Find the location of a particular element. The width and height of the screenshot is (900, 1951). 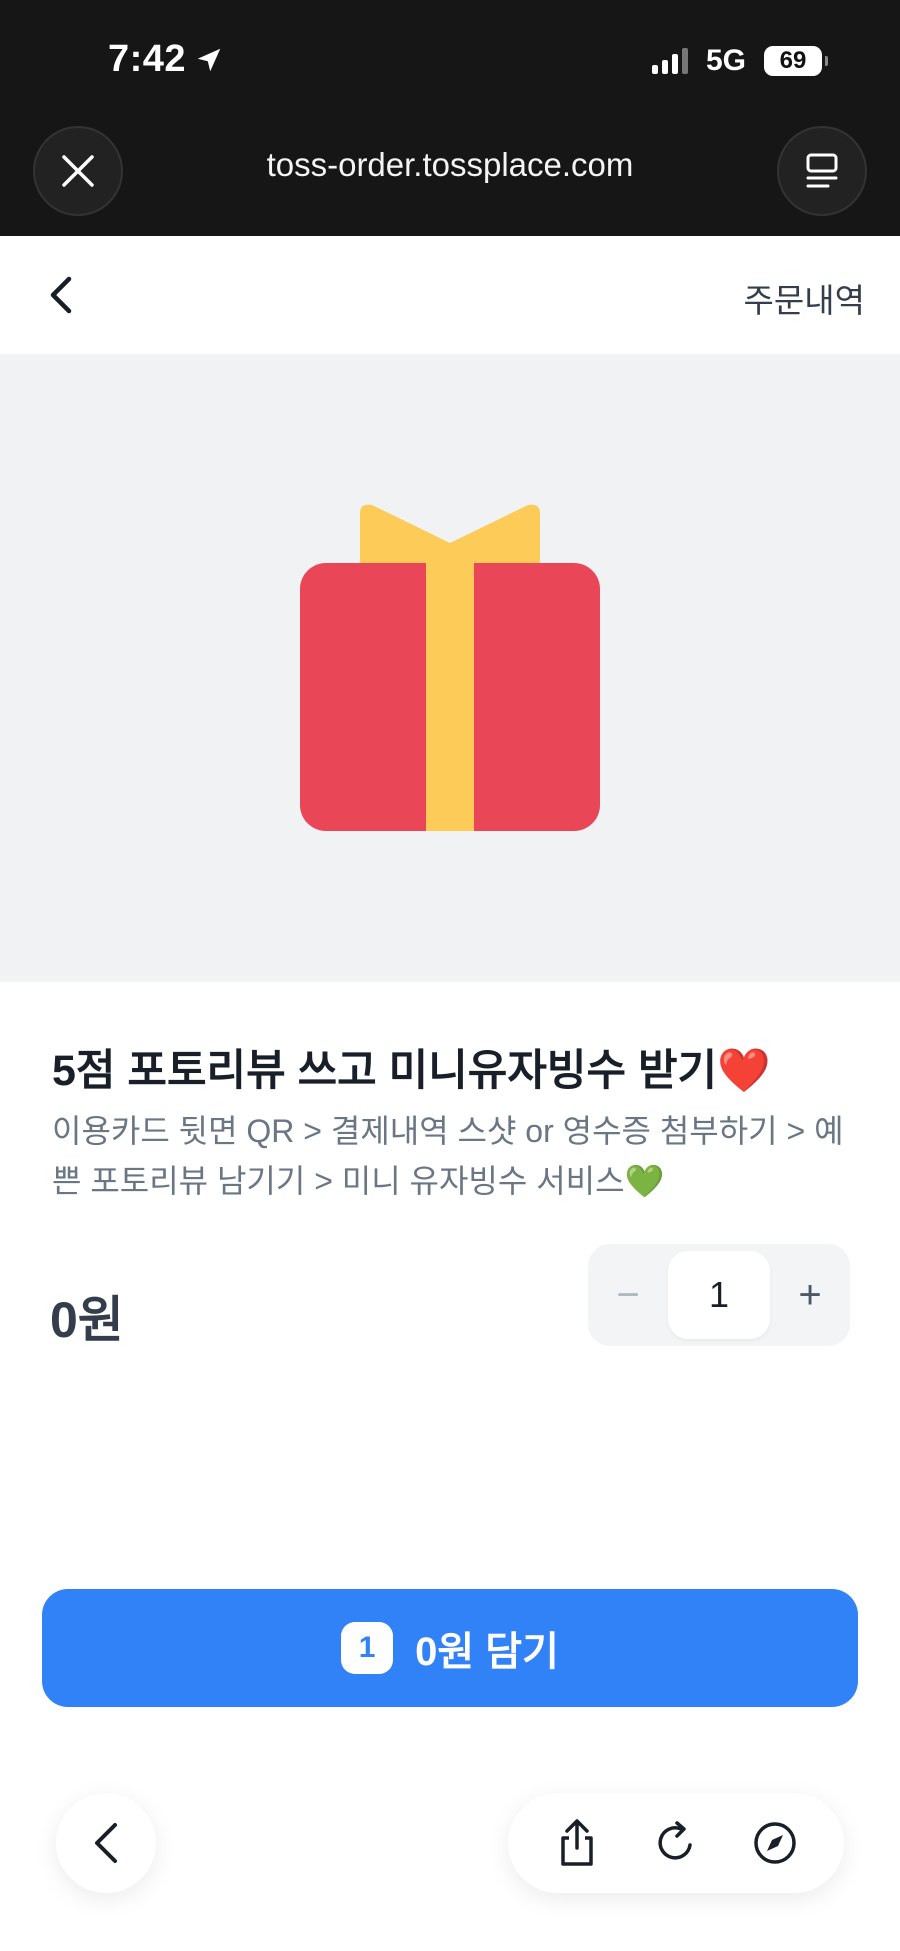

compass-icon is located at coordinates (774, 1843).